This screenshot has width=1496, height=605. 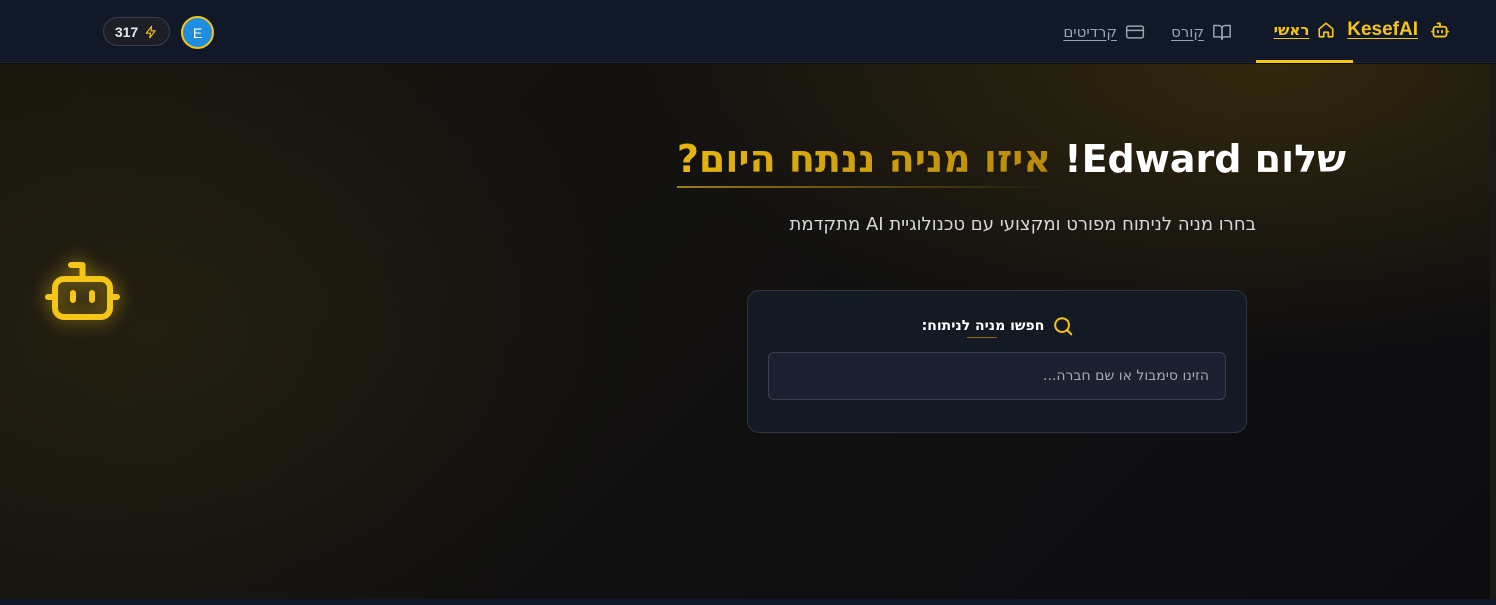 What do you see at coordinates (1187, 31) in the screenshot?
I see `nav-course-label: קורס` at bounding box center [1187, 31].